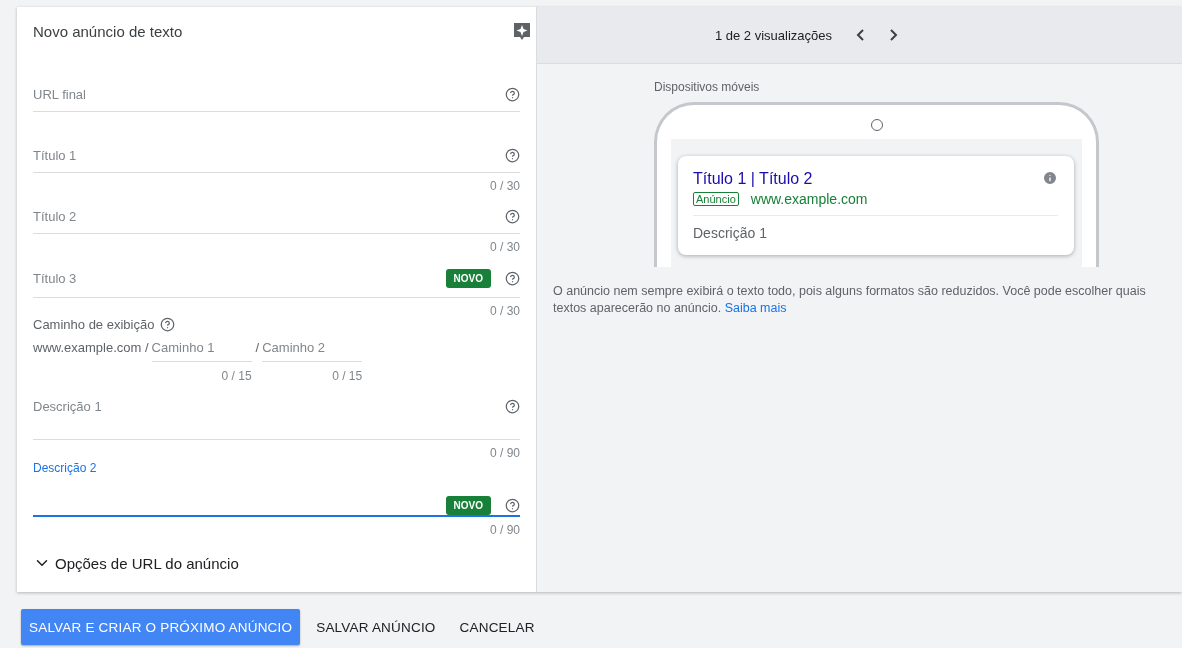 Image resolution: width=1182 pixels, height=648 pixels. What do you see at coordinates (753, 179) in the screenshot?
I see `ad-headline: Título 1 | Título 2` at bounding box center [753, 179].